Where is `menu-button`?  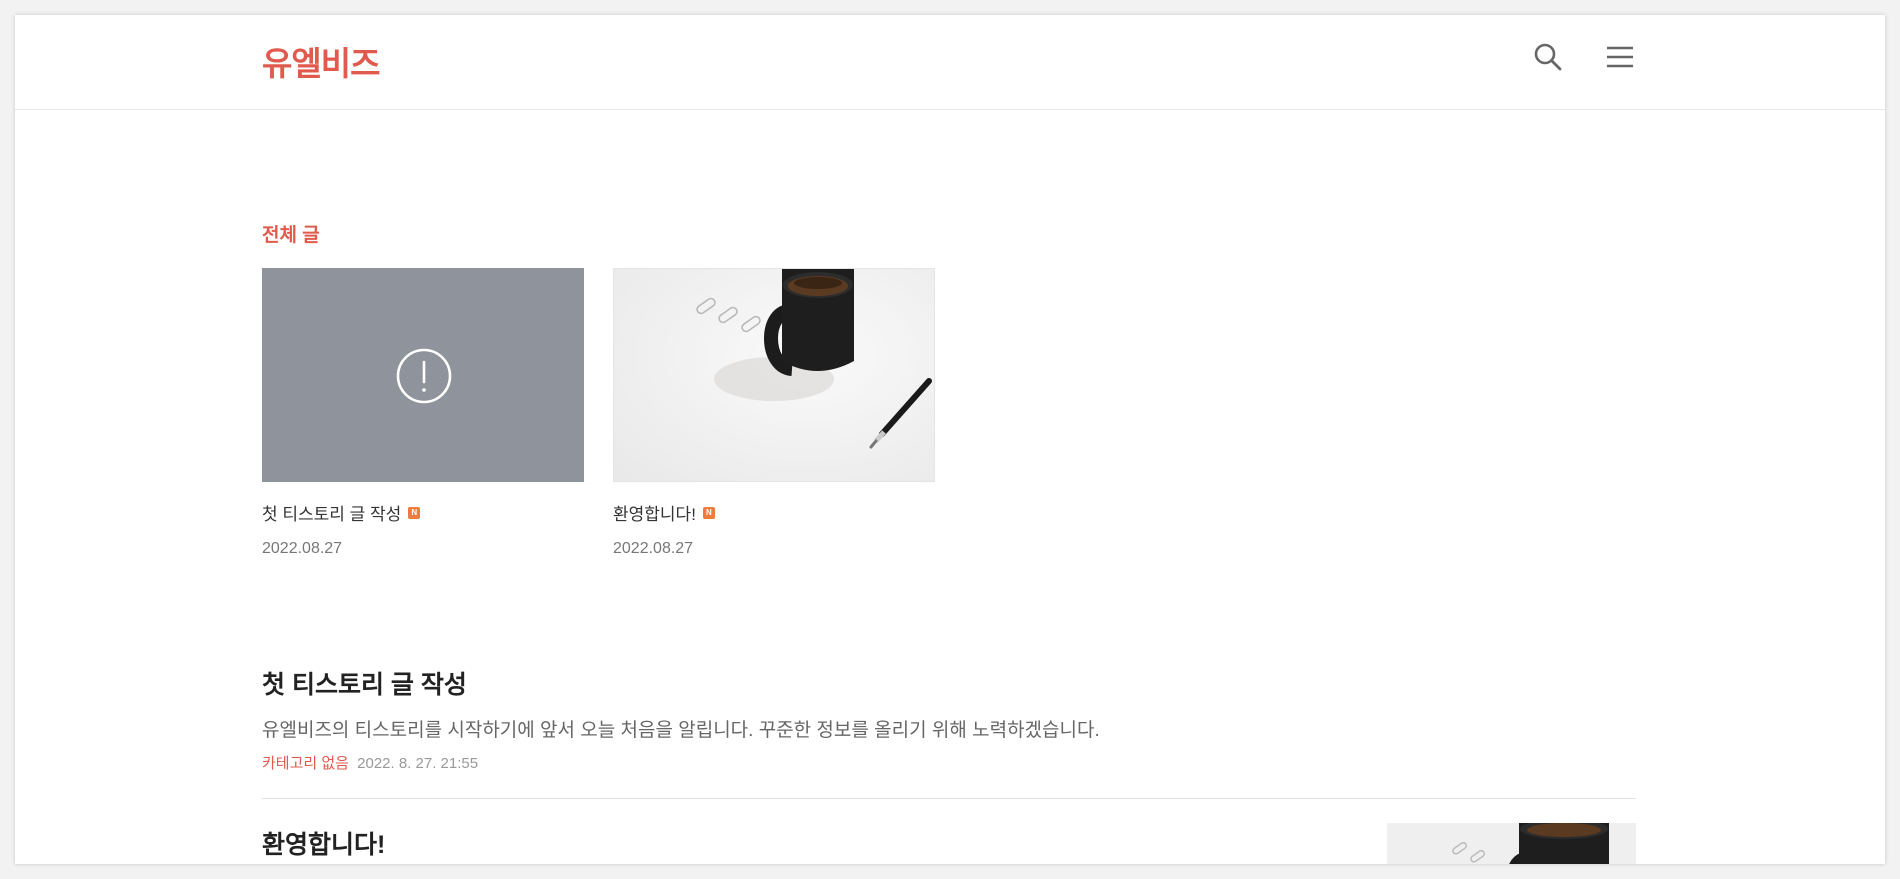
menu-button is located at coordinates (1620, 57).